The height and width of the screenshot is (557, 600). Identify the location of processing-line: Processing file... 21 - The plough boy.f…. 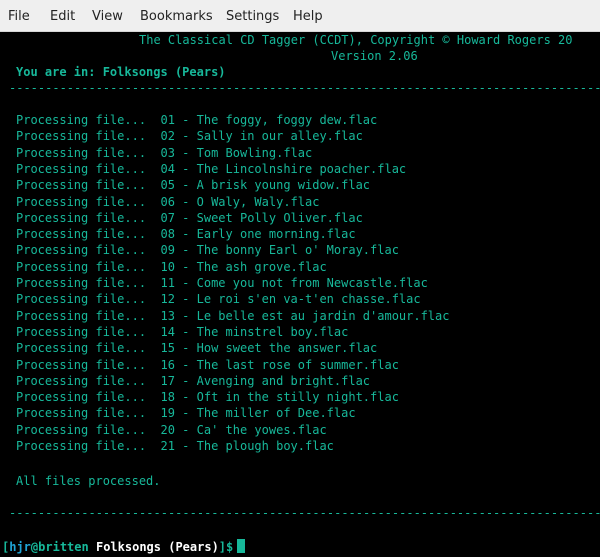
(175, 446).